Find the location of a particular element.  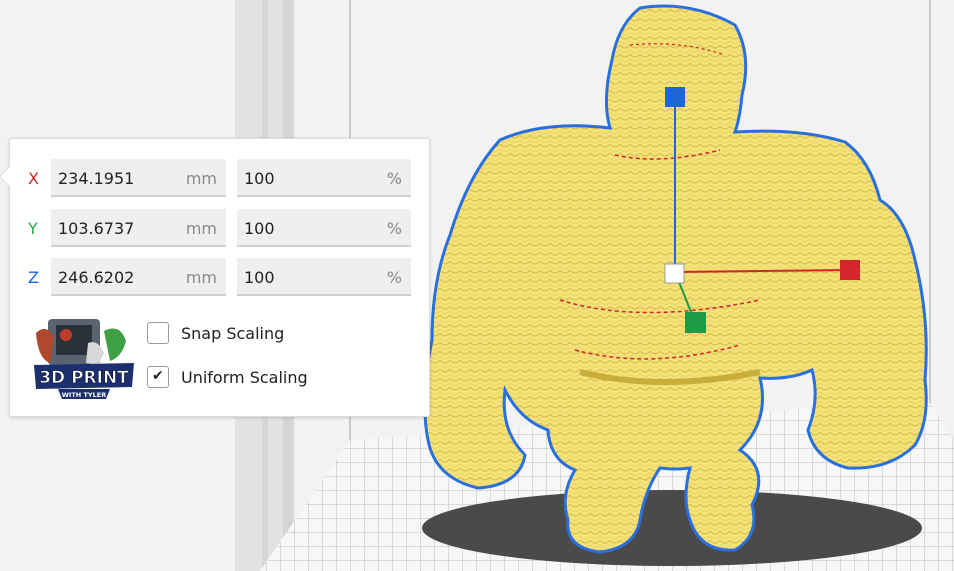

y-axis-label: Y is located at coordinates (33, 228).